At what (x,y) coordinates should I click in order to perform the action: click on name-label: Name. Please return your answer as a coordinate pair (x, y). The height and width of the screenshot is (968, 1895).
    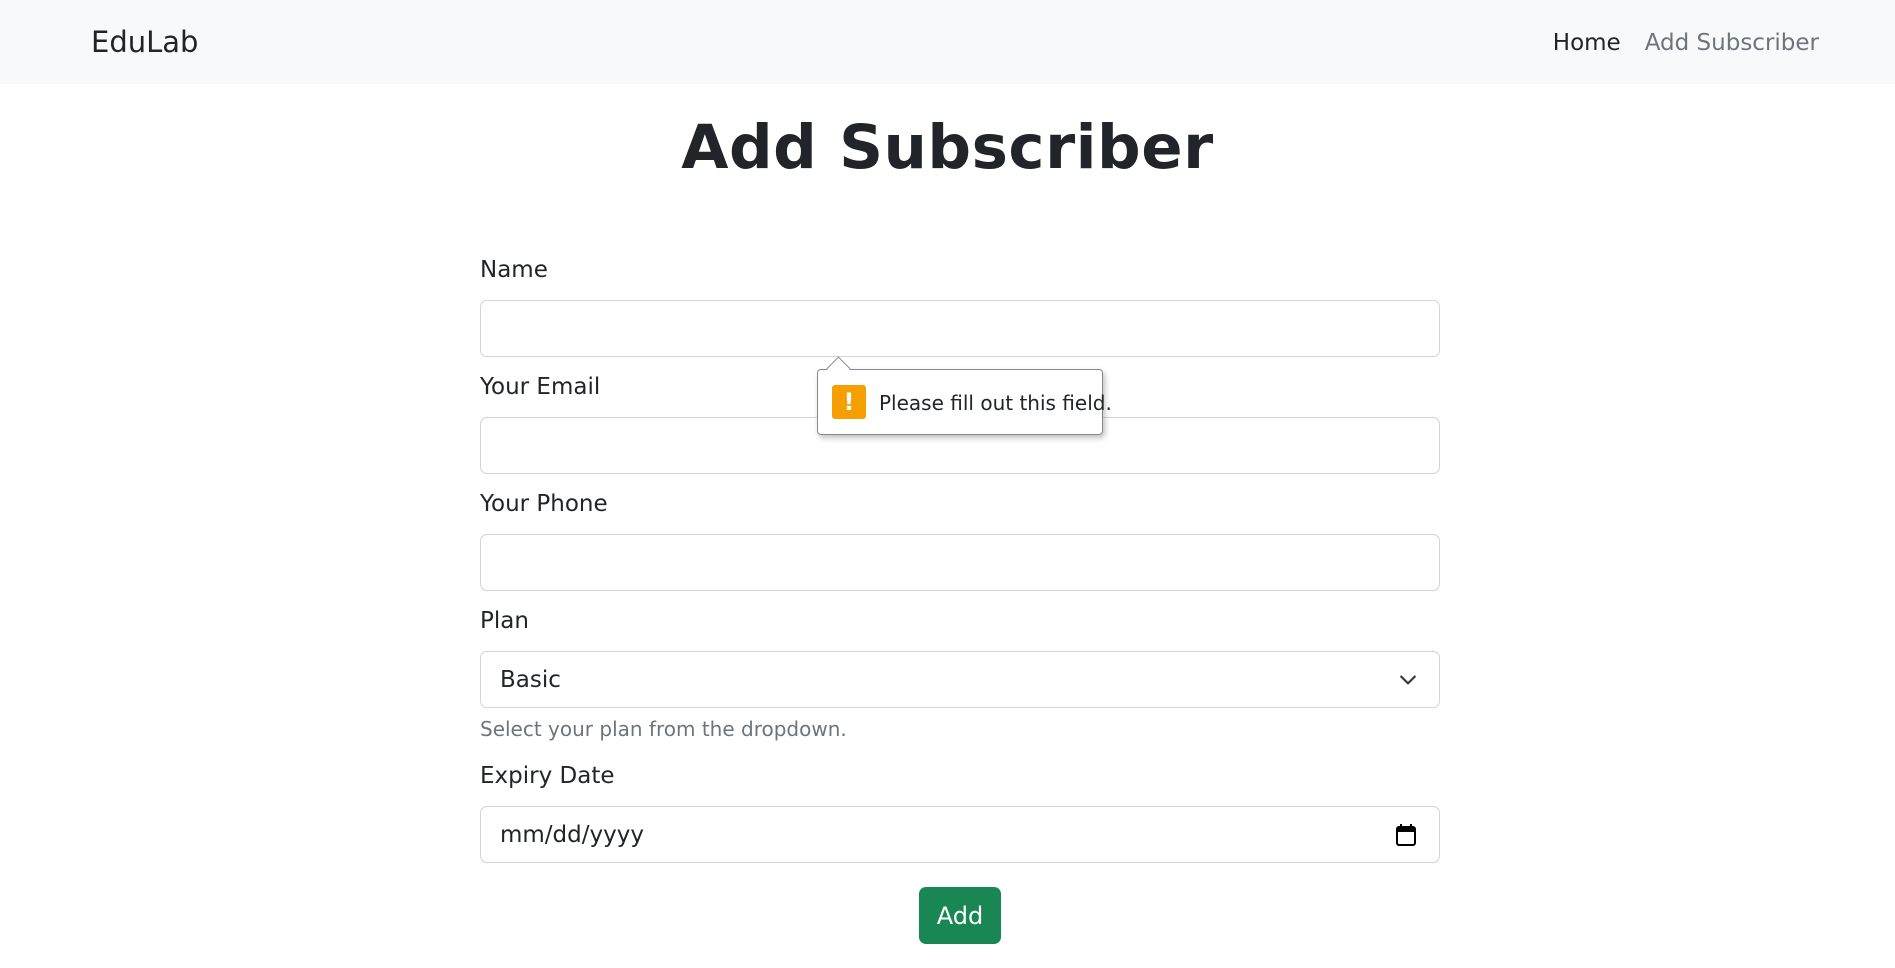
    Looking at the image, I should click on (514, 270).